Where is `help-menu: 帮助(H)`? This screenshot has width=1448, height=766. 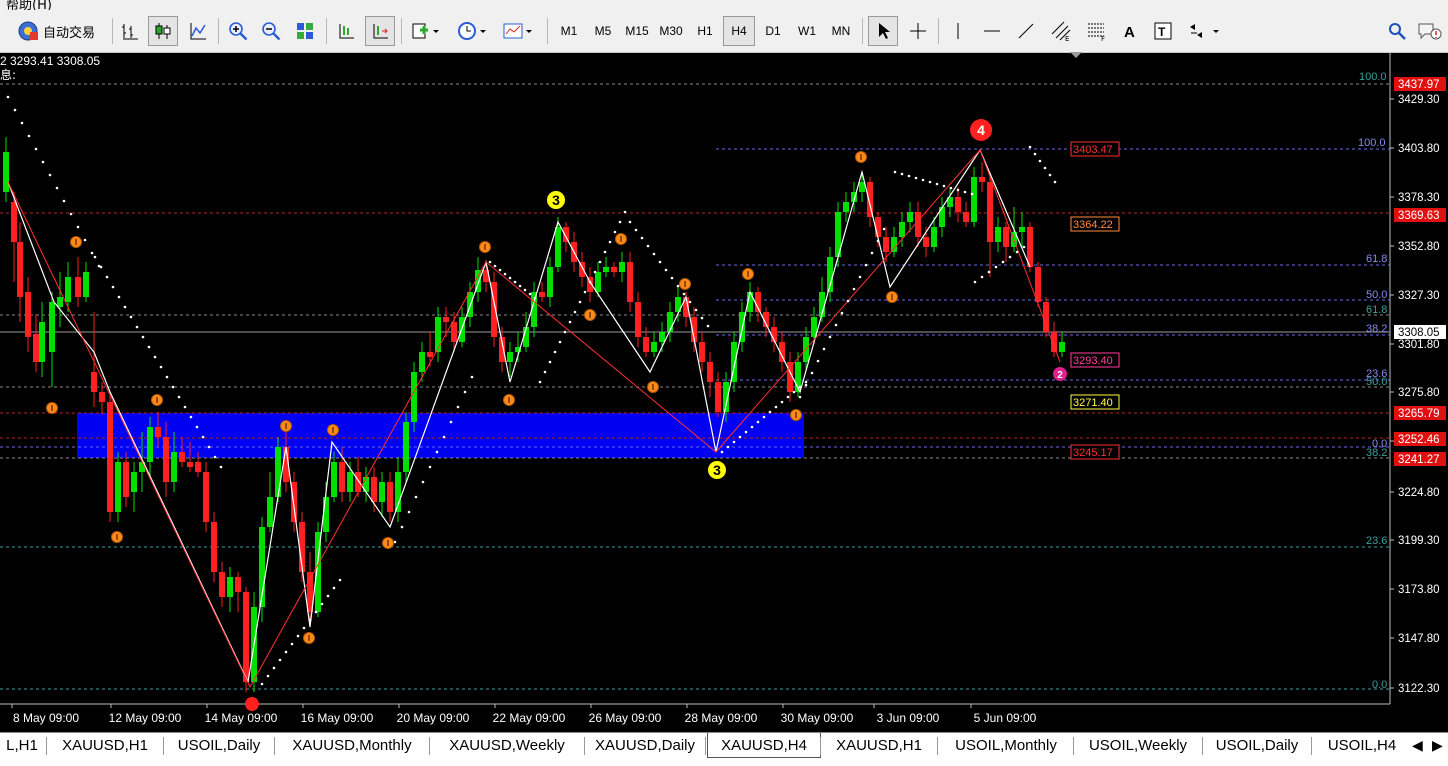 help-menu: 帮助(H) is located at coordinates (29, 5).